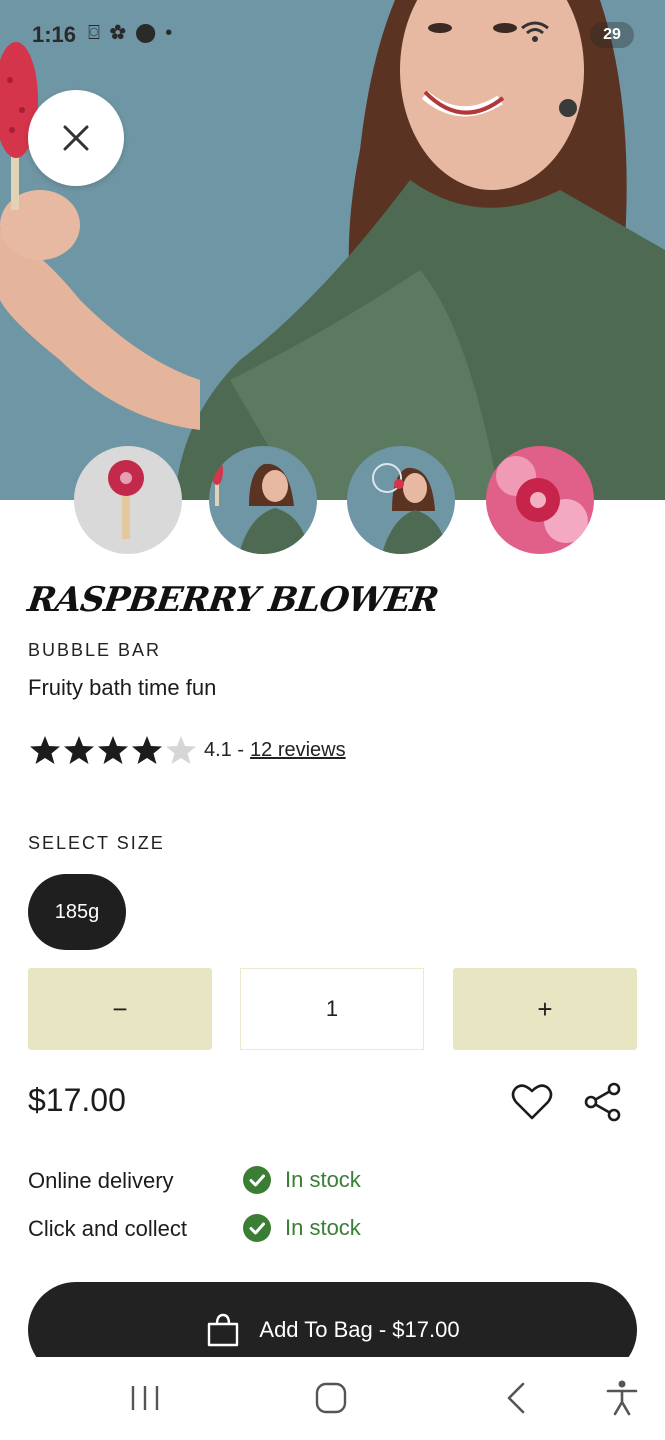 The width and height of the screenshot is (665, 1440). What do you see at coordinates (181, 750) in the screenshot?
I see `star-empty-icon` at bounding box center [181, 750].